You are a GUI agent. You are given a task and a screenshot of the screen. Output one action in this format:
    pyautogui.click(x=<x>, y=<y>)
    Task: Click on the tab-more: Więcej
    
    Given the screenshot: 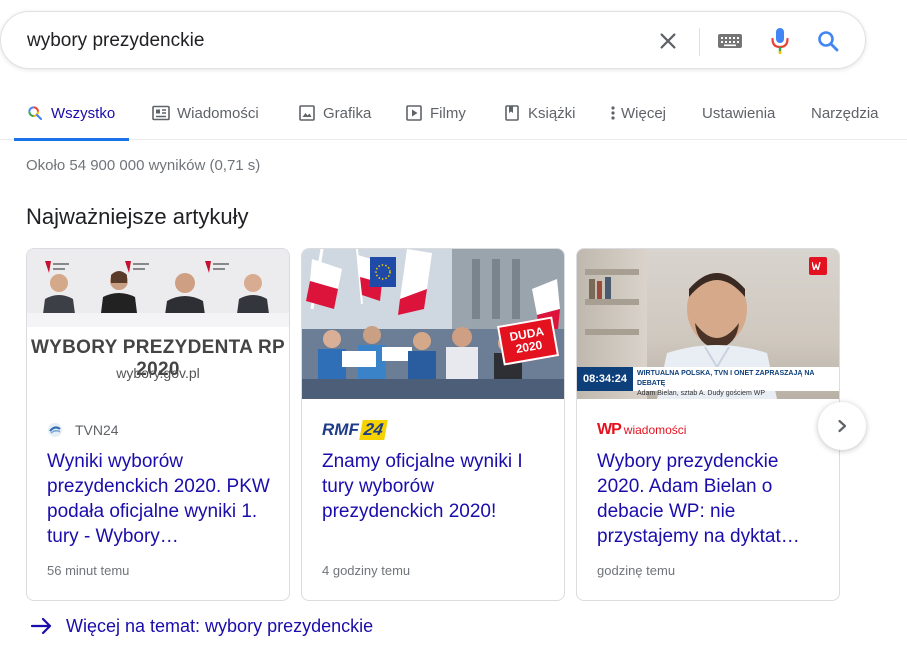 What is the action you would take?
    pyautogui.click(x=637, y=113)
    